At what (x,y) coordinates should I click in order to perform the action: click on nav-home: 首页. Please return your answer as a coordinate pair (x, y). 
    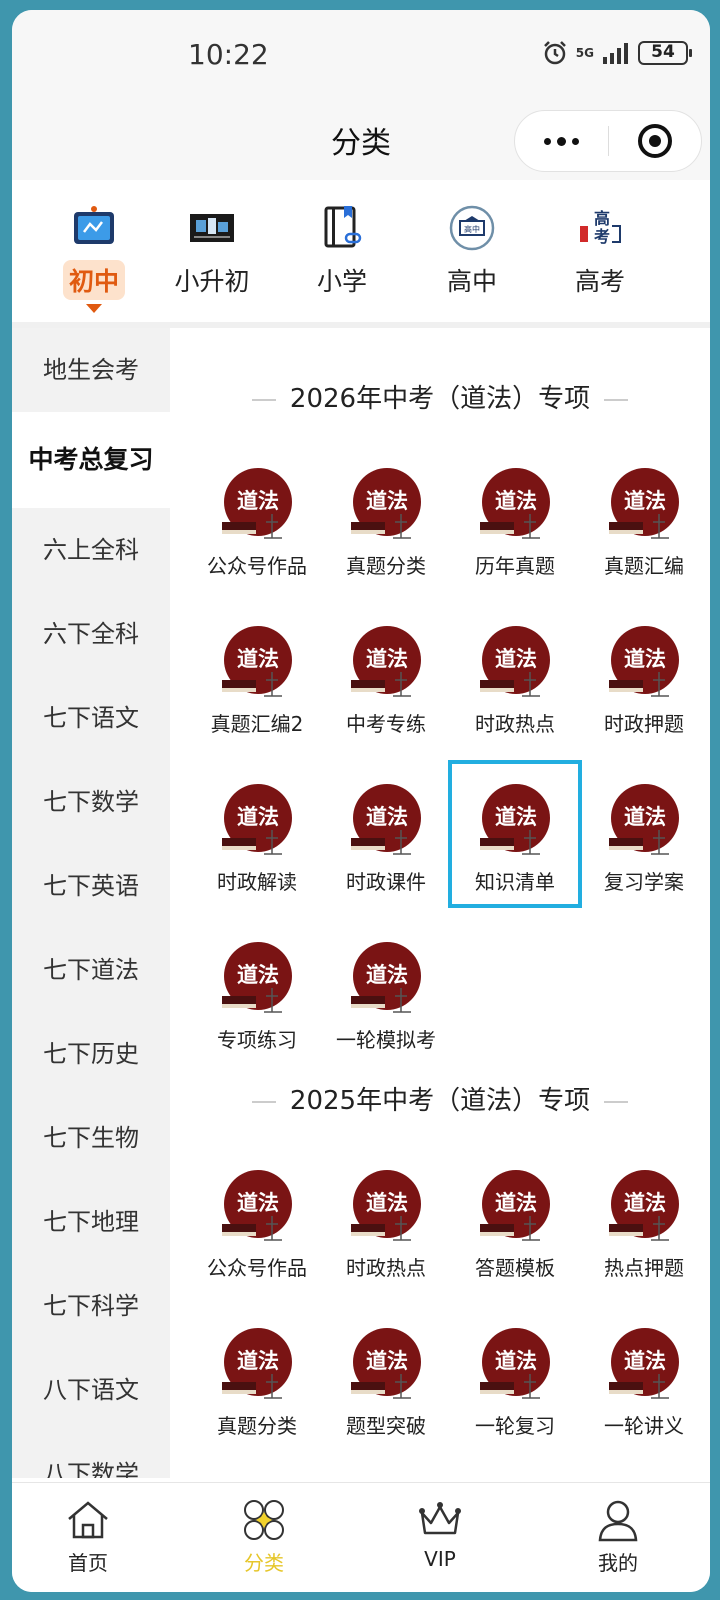
    Looking at the image, I should click on (88, 1541).